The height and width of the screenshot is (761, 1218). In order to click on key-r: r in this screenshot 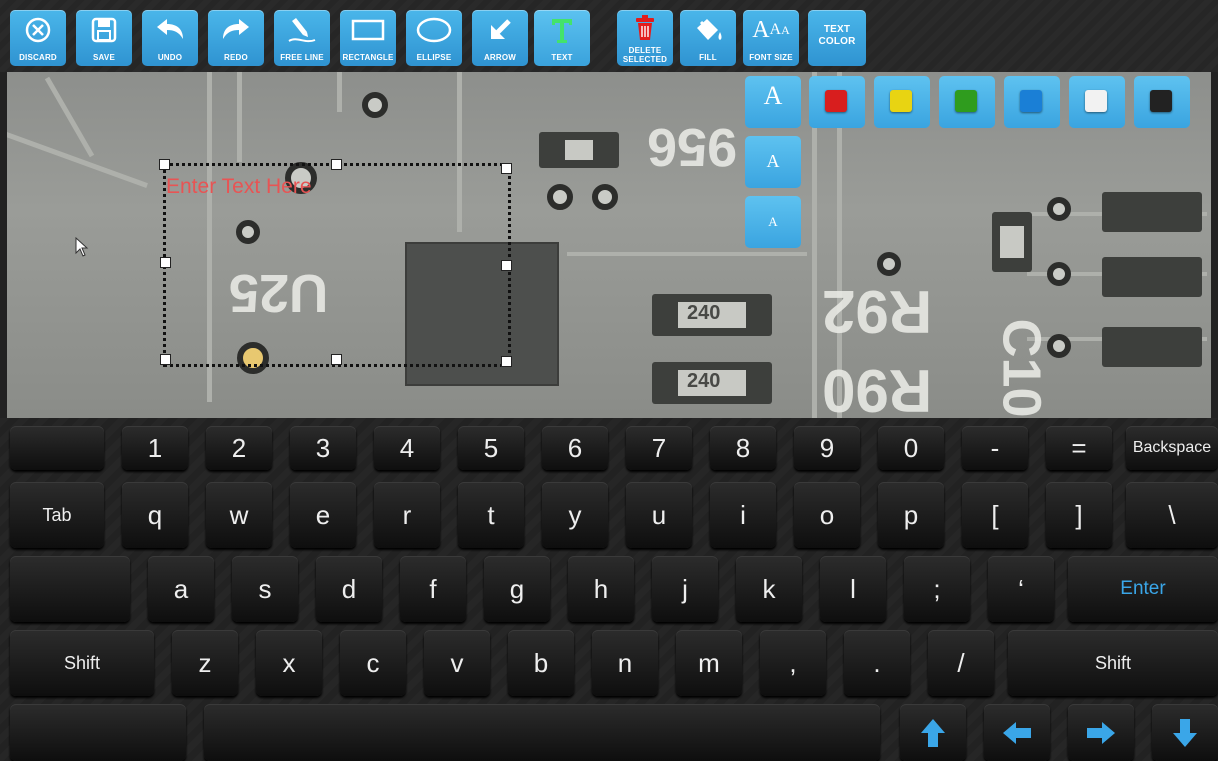, I will do `click(407, 515)`.